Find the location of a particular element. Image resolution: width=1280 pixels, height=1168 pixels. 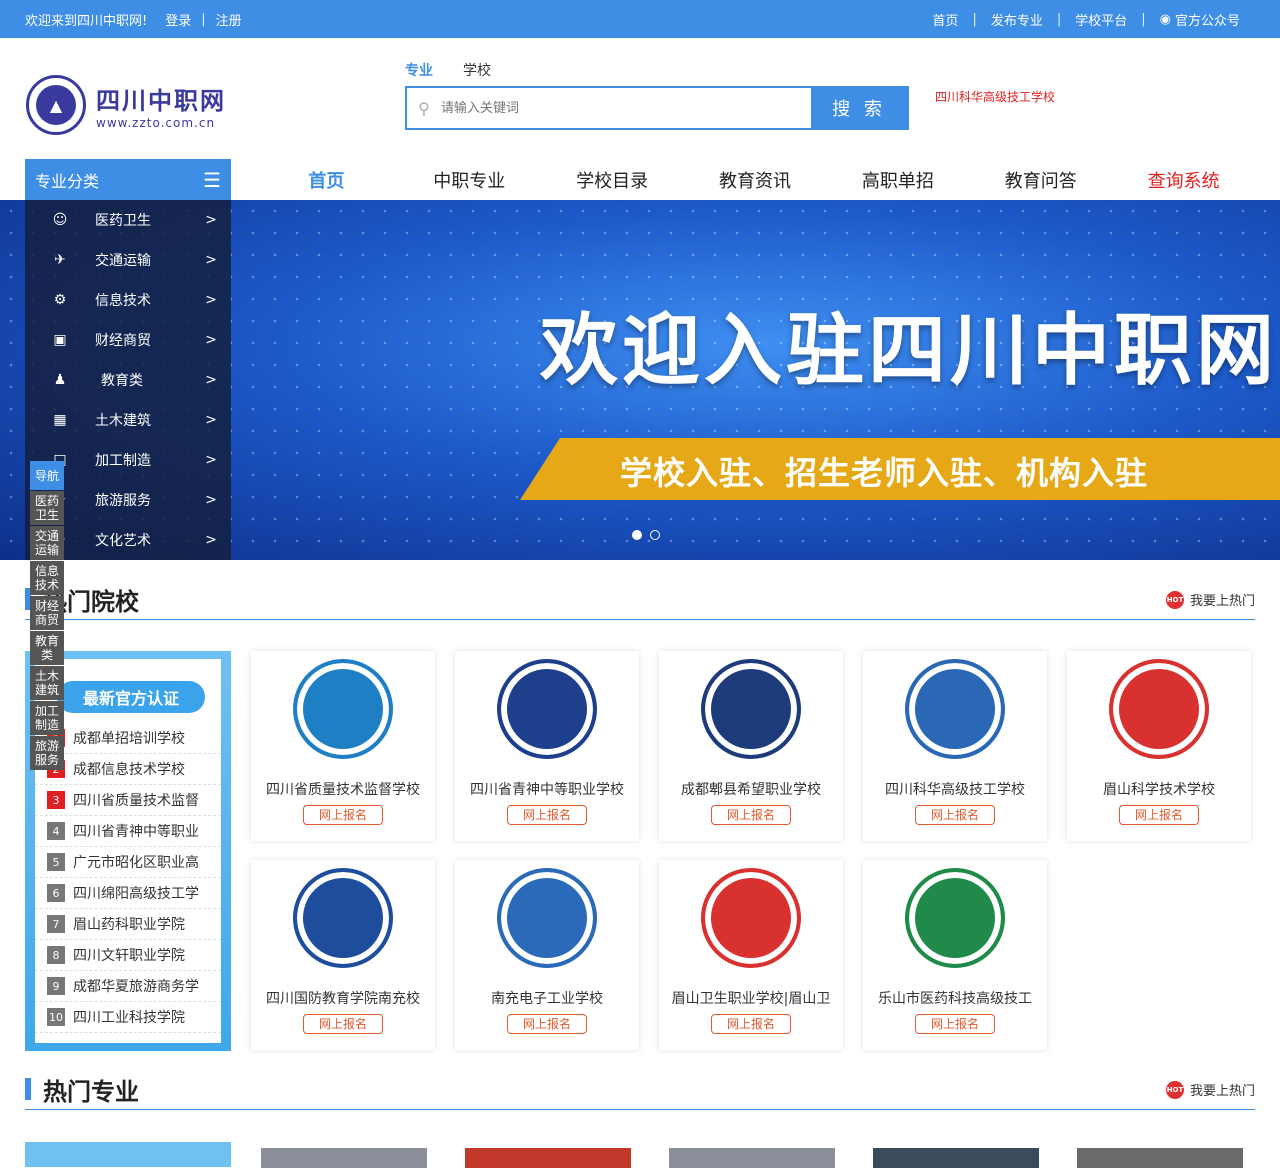

nav-schools: 学校目录 is located at coordinates (612, 180).